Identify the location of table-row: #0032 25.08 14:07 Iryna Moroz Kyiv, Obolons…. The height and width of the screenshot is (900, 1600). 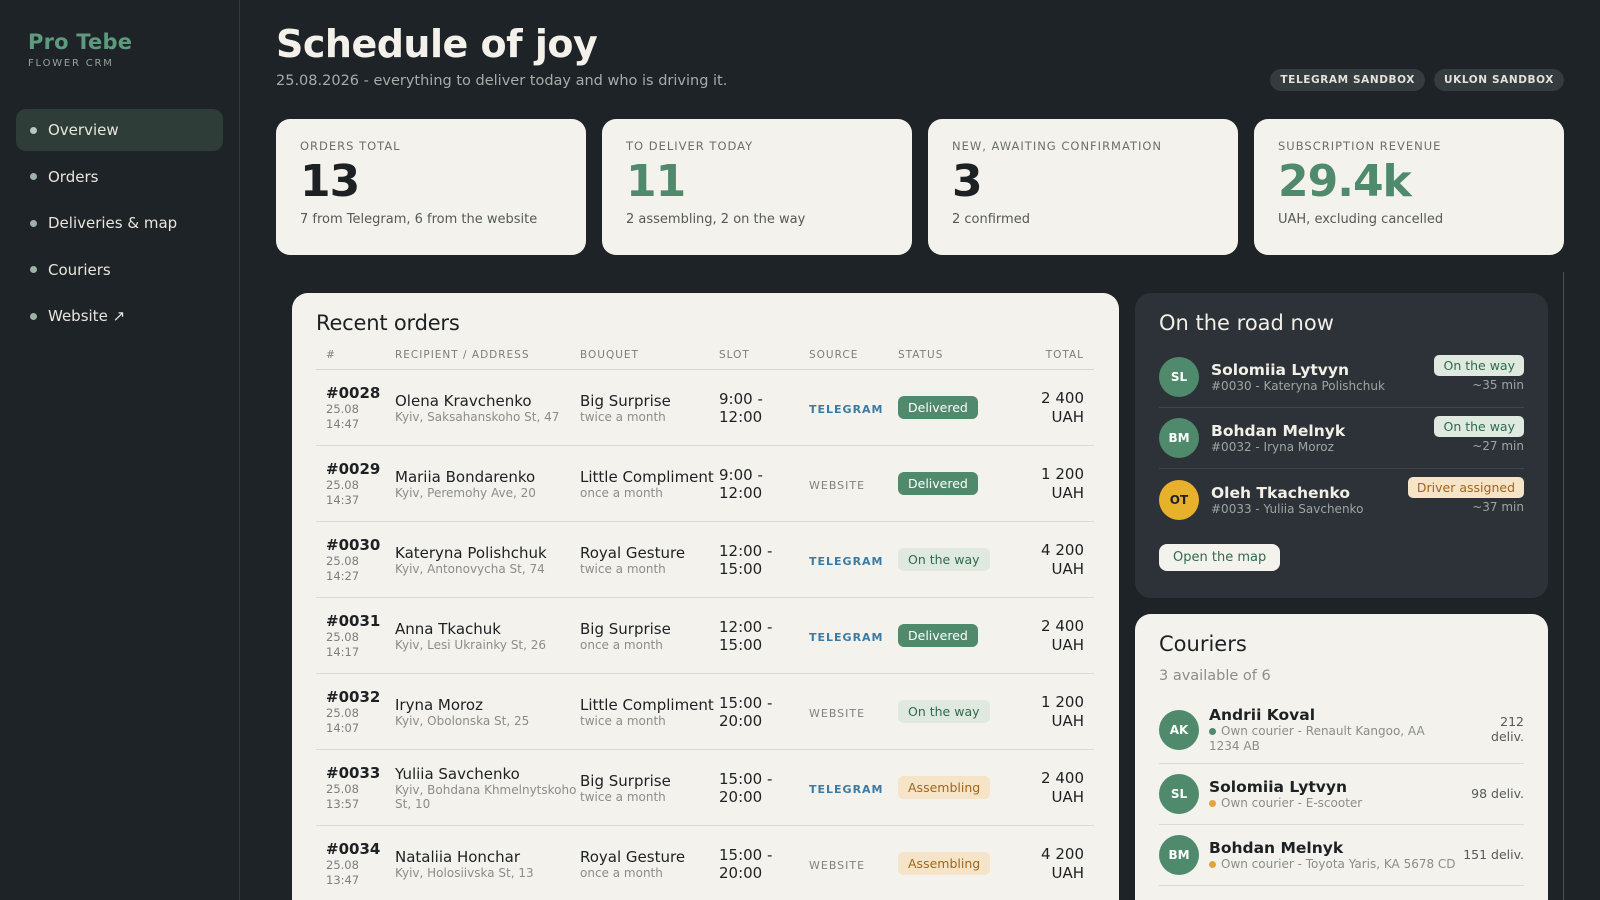
(705, 711).